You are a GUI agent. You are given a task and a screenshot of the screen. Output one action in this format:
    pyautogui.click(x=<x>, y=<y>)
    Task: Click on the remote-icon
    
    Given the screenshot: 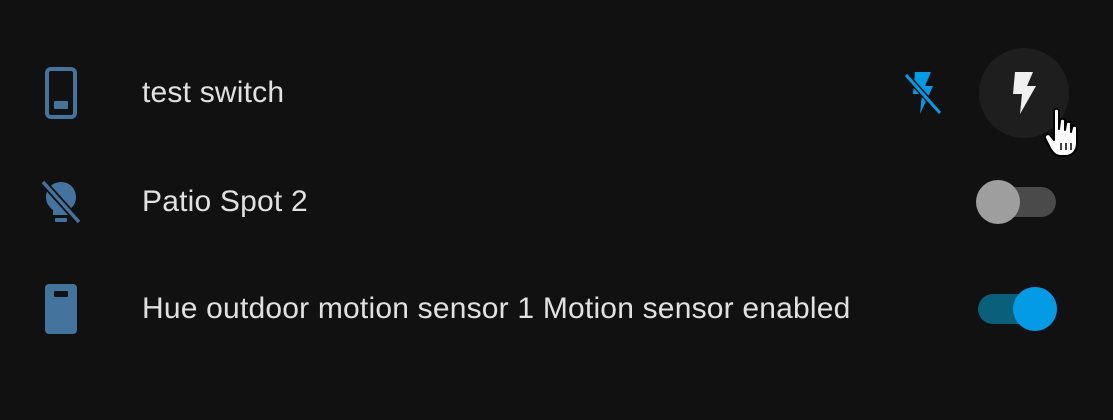 What is the action you would take?
    pyautogui.click(x=61, y=309)
    